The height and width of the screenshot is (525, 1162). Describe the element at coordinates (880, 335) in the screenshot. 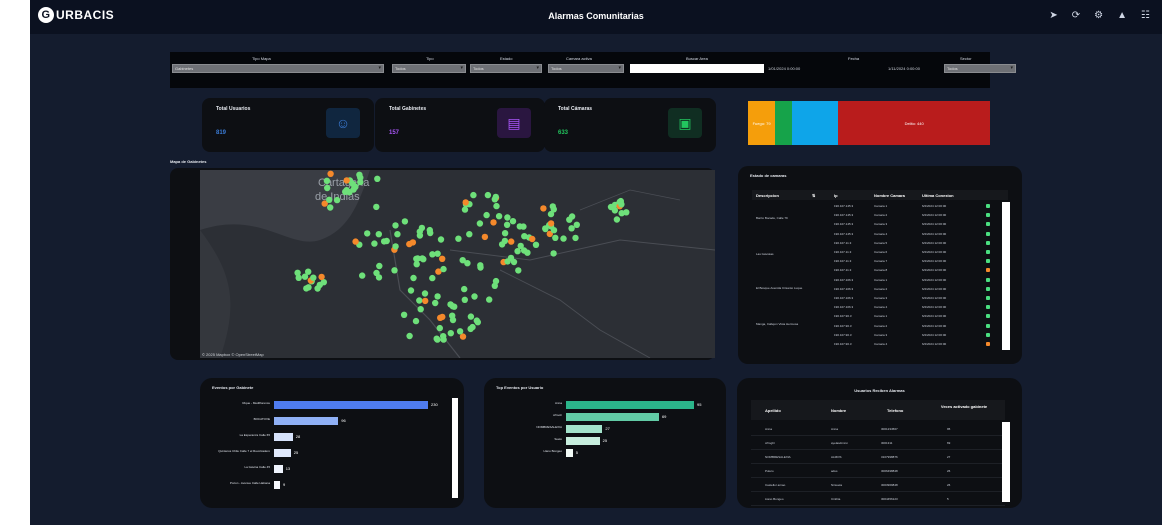

I see `table-row: 190.107.90.3 Camara 3 6/2/2024 12:00:00` at that location.